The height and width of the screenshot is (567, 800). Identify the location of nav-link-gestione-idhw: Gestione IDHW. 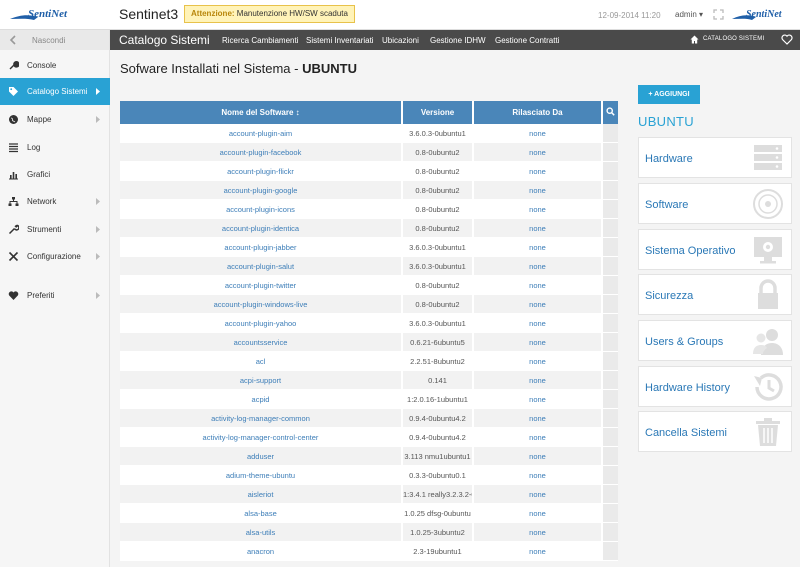
(458, 40).